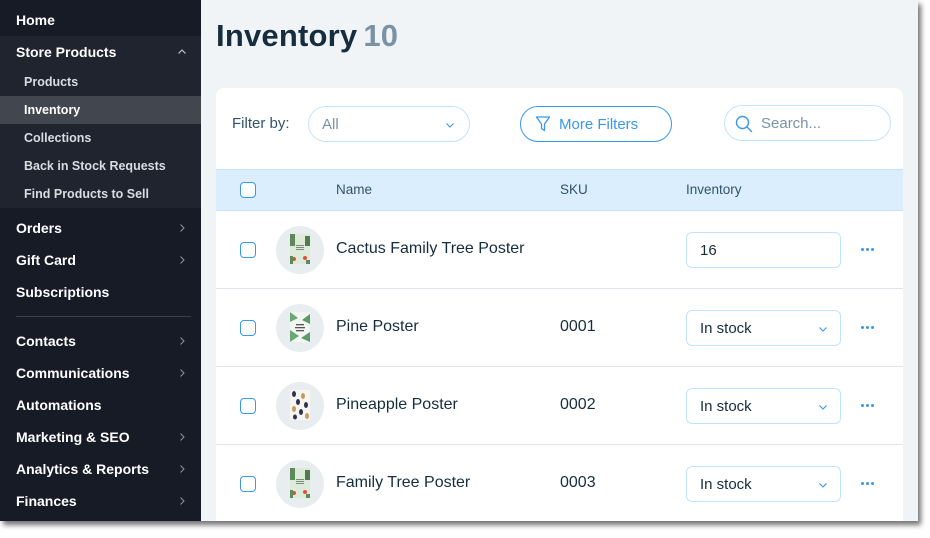 This screenshot has width=930, height=538. I want to click on sidebar-item-label: Gift Card, so click(46, 260).